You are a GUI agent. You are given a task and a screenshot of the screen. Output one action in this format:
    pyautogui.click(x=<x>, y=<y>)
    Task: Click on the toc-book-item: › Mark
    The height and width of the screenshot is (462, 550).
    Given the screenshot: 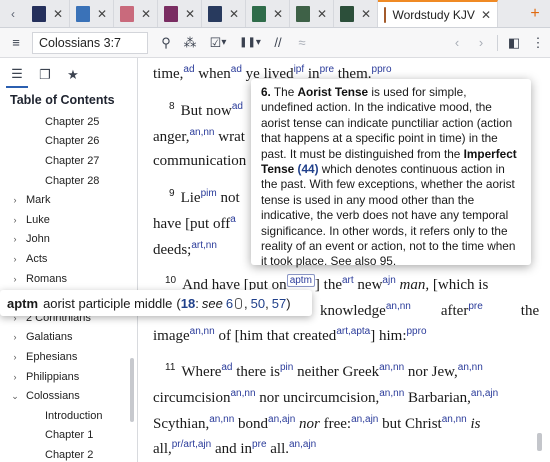 What is the action you would take?
    pyautogui.click(x=68, y=200)
    